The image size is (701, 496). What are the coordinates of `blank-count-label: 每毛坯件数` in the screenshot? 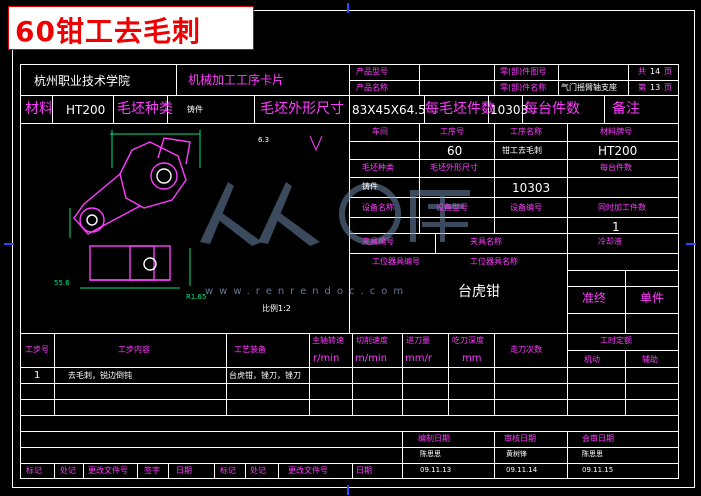 It's located at (460, 109).